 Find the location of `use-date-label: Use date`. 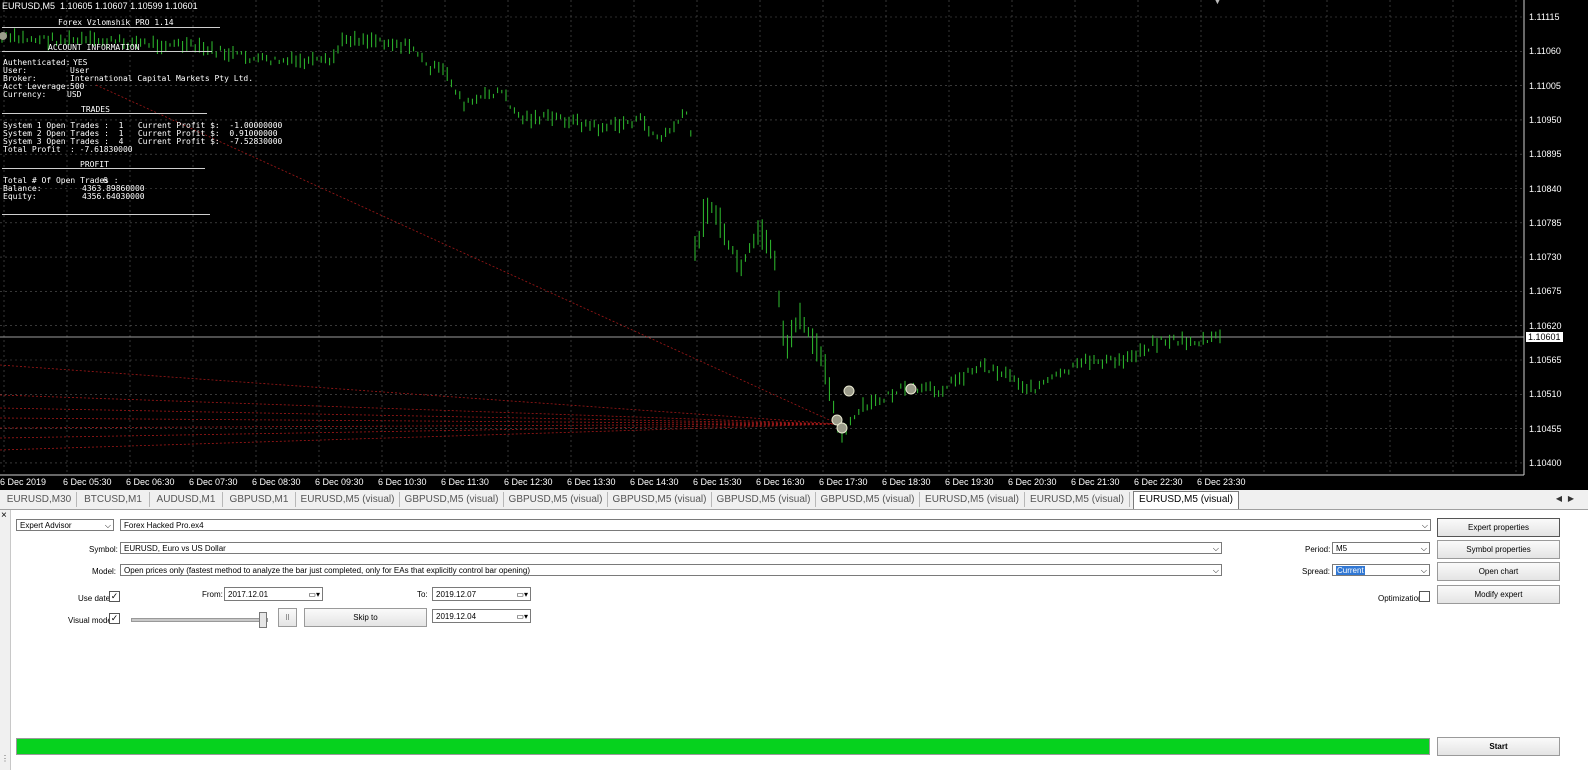

use-date-label: Use date is located at coordinates (94, 598).